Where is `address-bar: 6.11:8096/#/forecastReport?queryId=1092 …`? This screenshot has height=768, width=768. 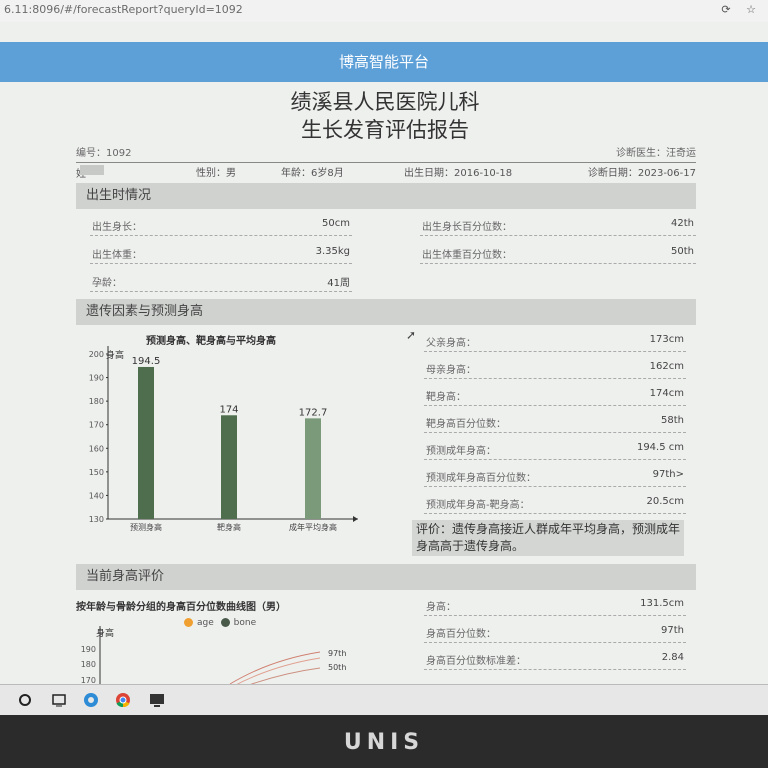 address-bar: 6.11:8096/#/forecastReport?queryId=1092 … is located at coordinates (384, 11).